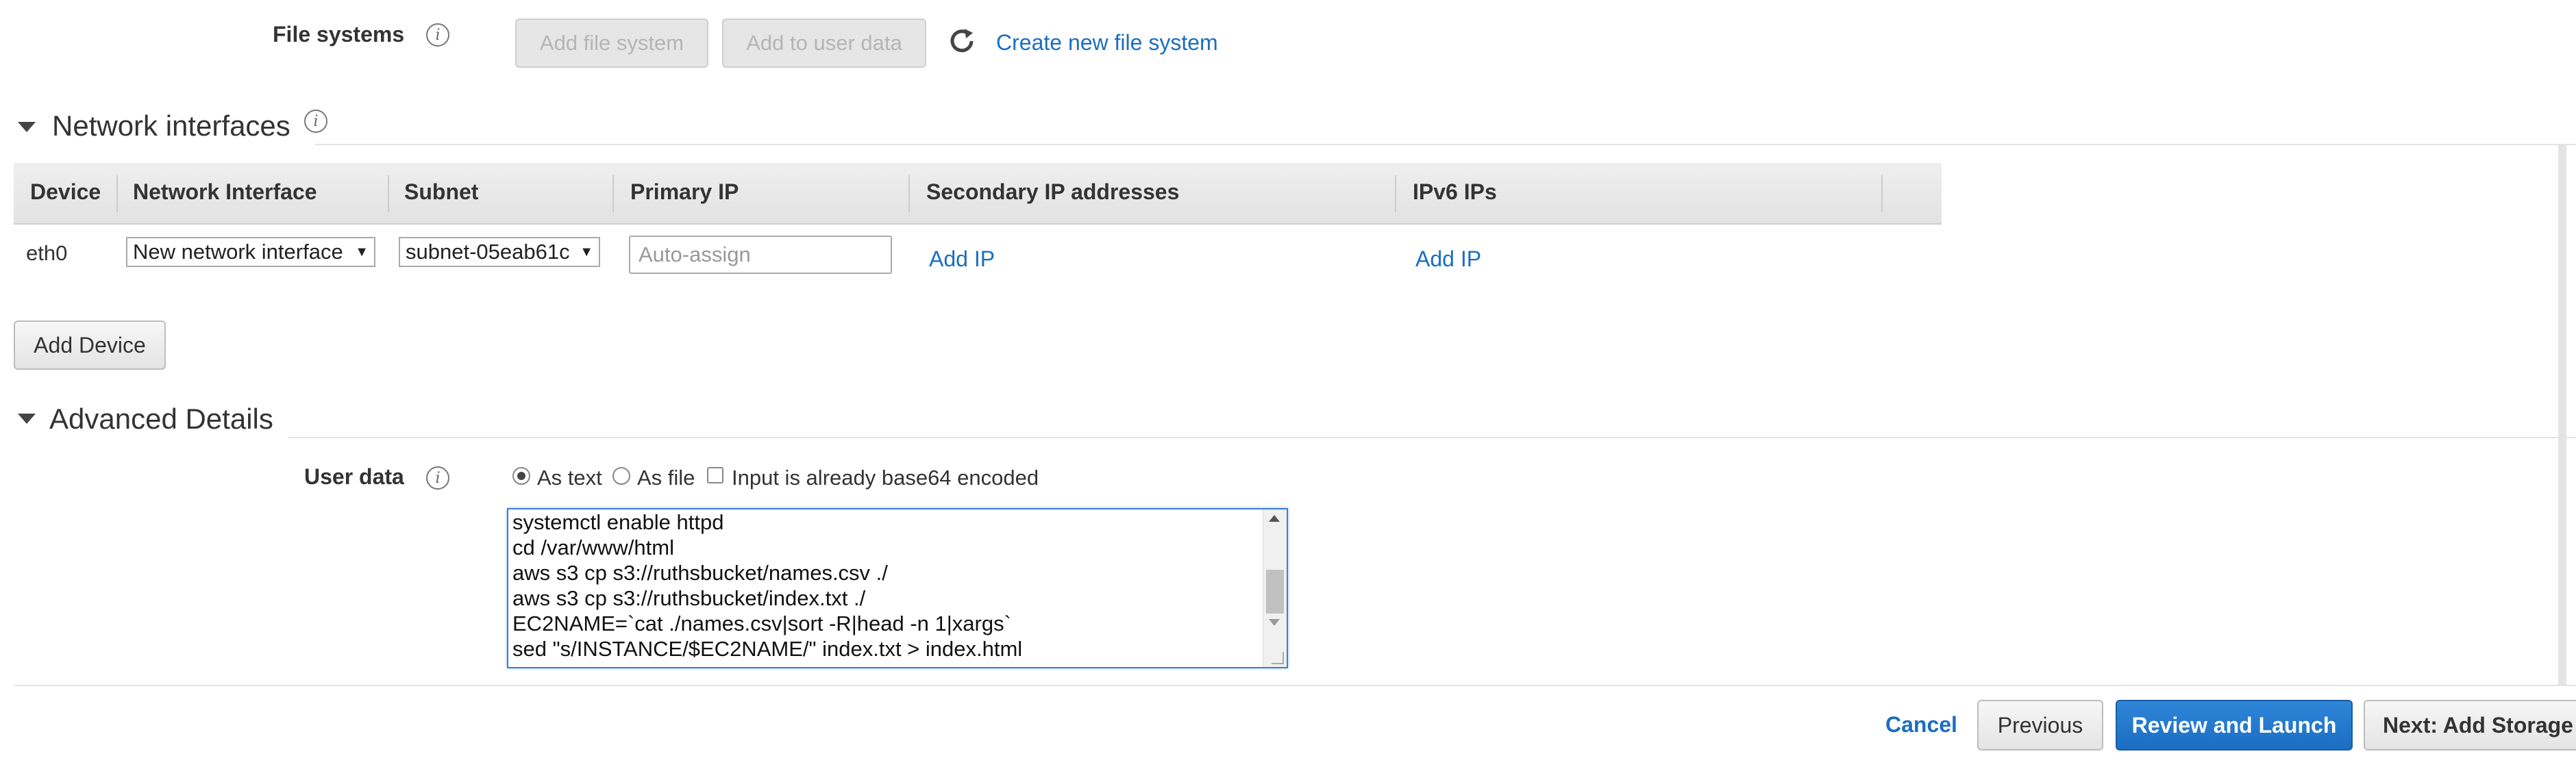  I want to click on as-text-radio, so click(521, 476).